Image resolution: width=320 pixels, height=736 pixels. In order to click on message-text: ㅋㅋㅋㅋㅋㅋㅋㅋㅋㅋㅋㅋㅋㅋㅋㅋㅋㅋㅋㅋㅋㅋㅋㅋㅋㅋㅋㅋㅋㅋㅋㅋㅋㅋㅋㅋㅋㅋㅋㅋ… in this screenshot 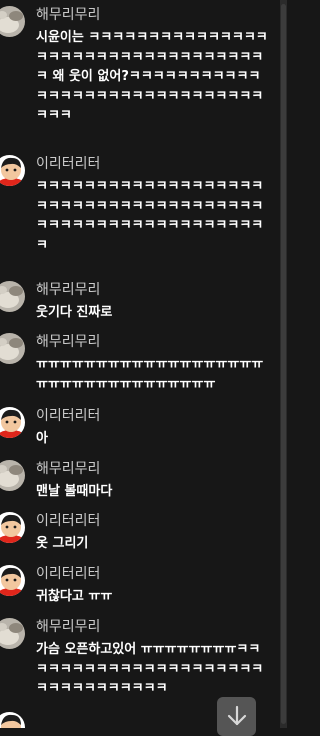, I will do `click(150, 216)`.